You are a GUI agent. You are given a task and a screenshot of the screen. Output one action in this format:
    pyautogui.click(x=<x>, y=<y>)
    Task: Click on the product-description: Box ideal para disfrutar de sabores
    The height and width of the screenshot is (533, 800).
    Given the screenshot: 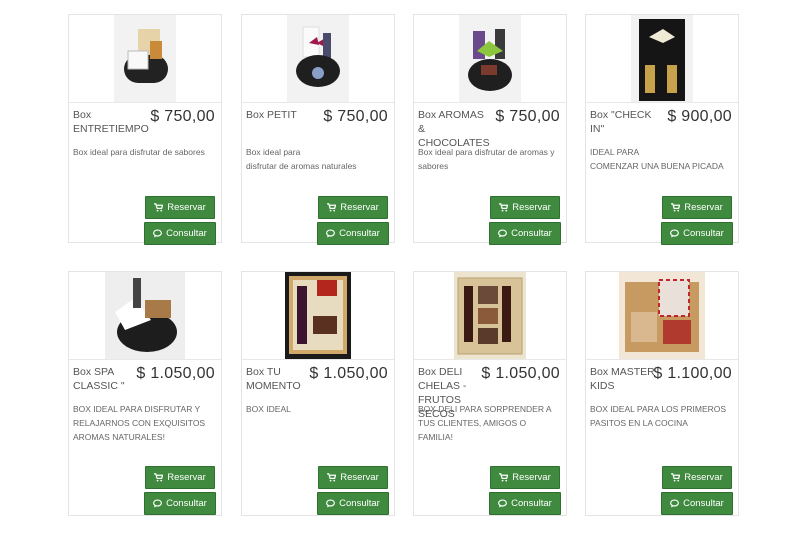 What is the action you would take?
    pyautogui.click(x=139, y=152)
    